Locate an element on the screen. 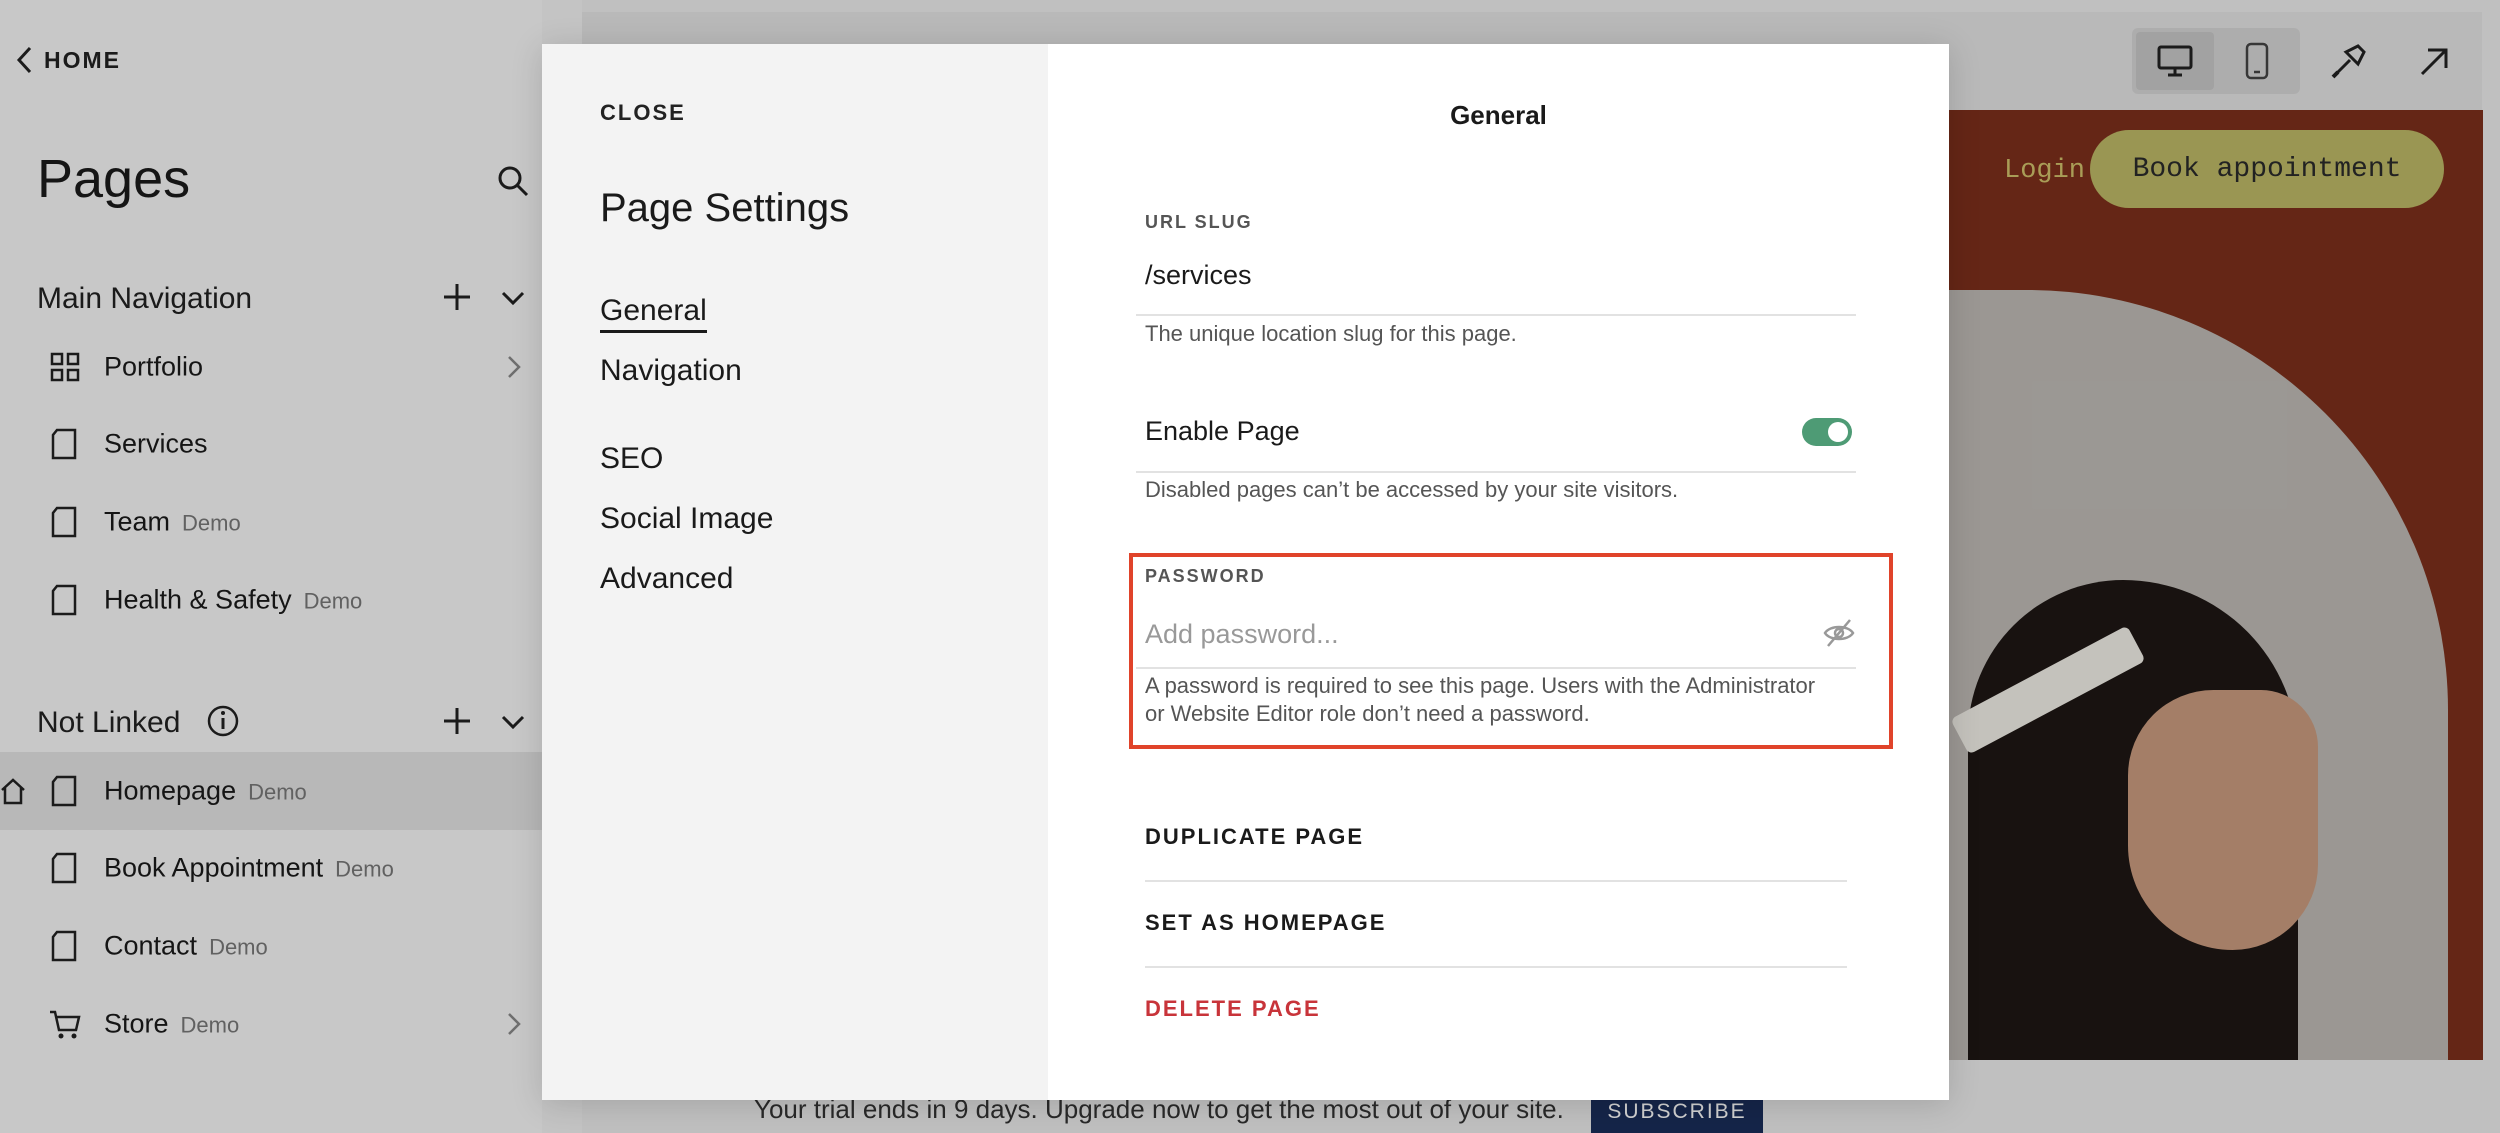 The height and width of the screenshot is (1133, 2500). url-slug-help: The unique location slug for this page. is located at coordinates (1331, 333).